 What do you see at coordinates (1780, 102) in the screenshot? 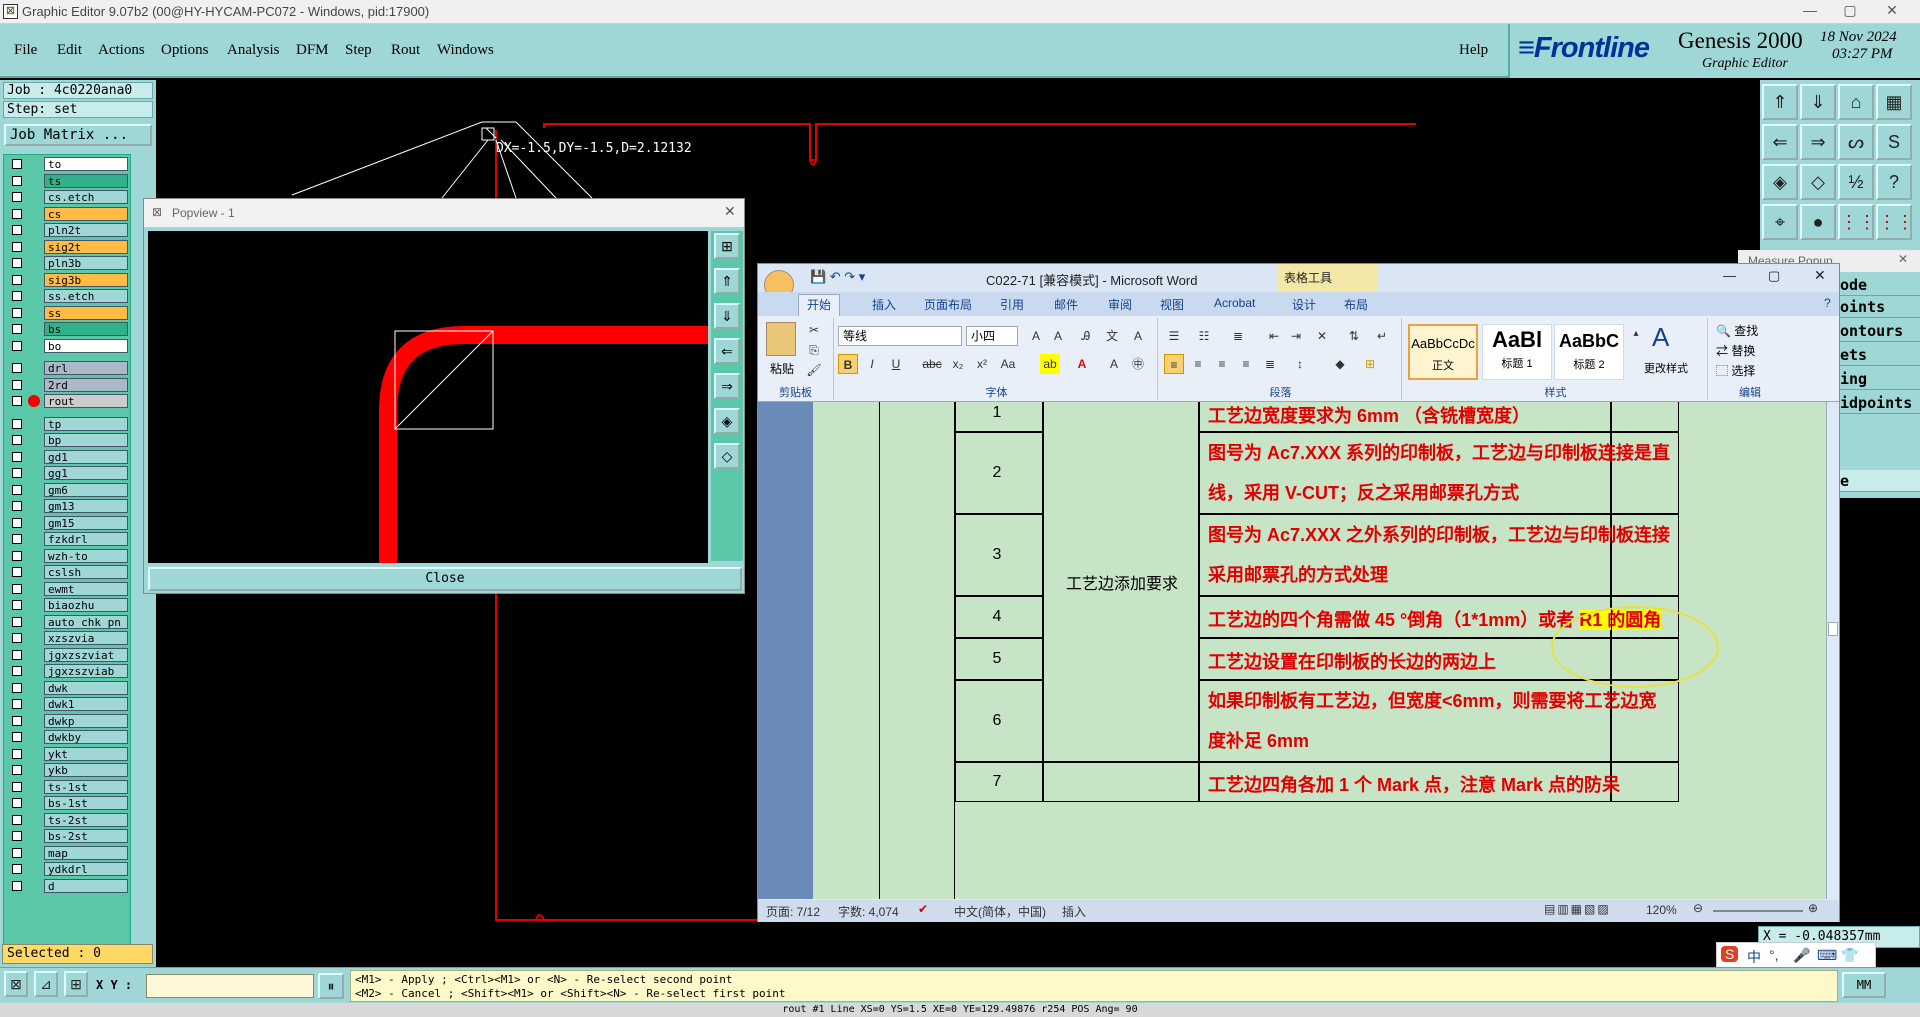
I see `tool-save-icon: ⇑` at bounding box center [1780, 102].